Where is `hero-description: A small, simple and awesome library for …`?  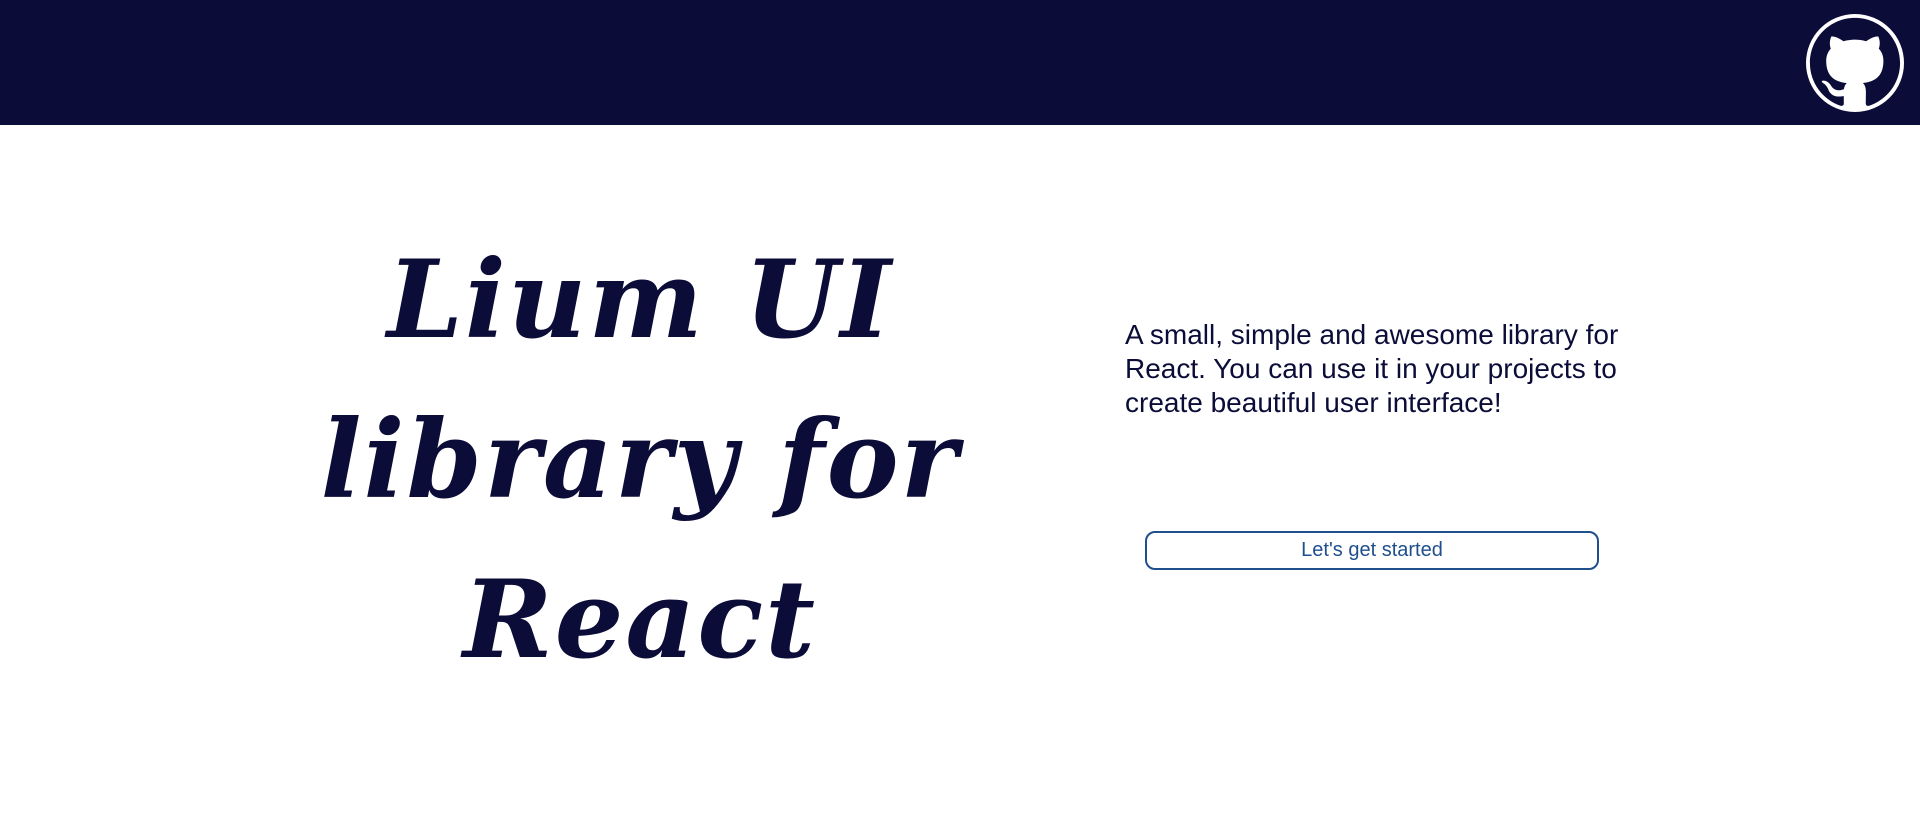
hero-description: A small, simple and awesome library for … is located at coordinates (1372, 368).